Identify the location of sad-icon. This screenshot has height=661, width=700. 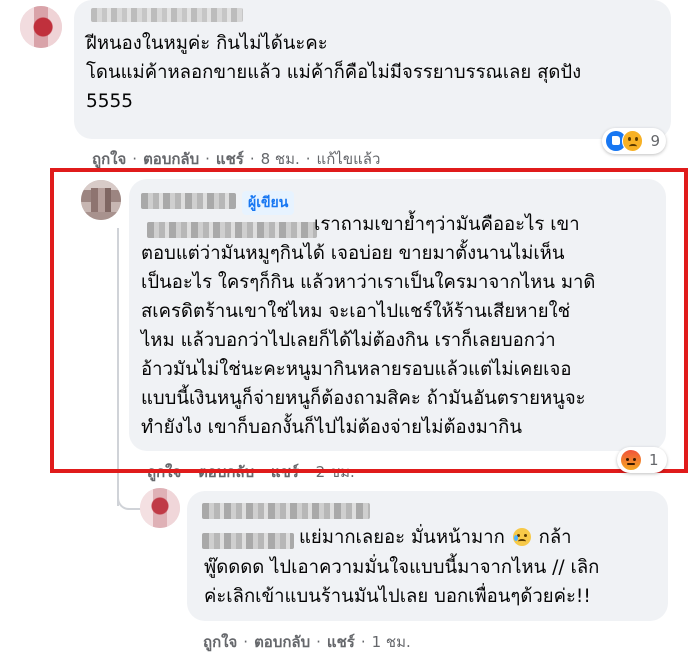
(632, 141).